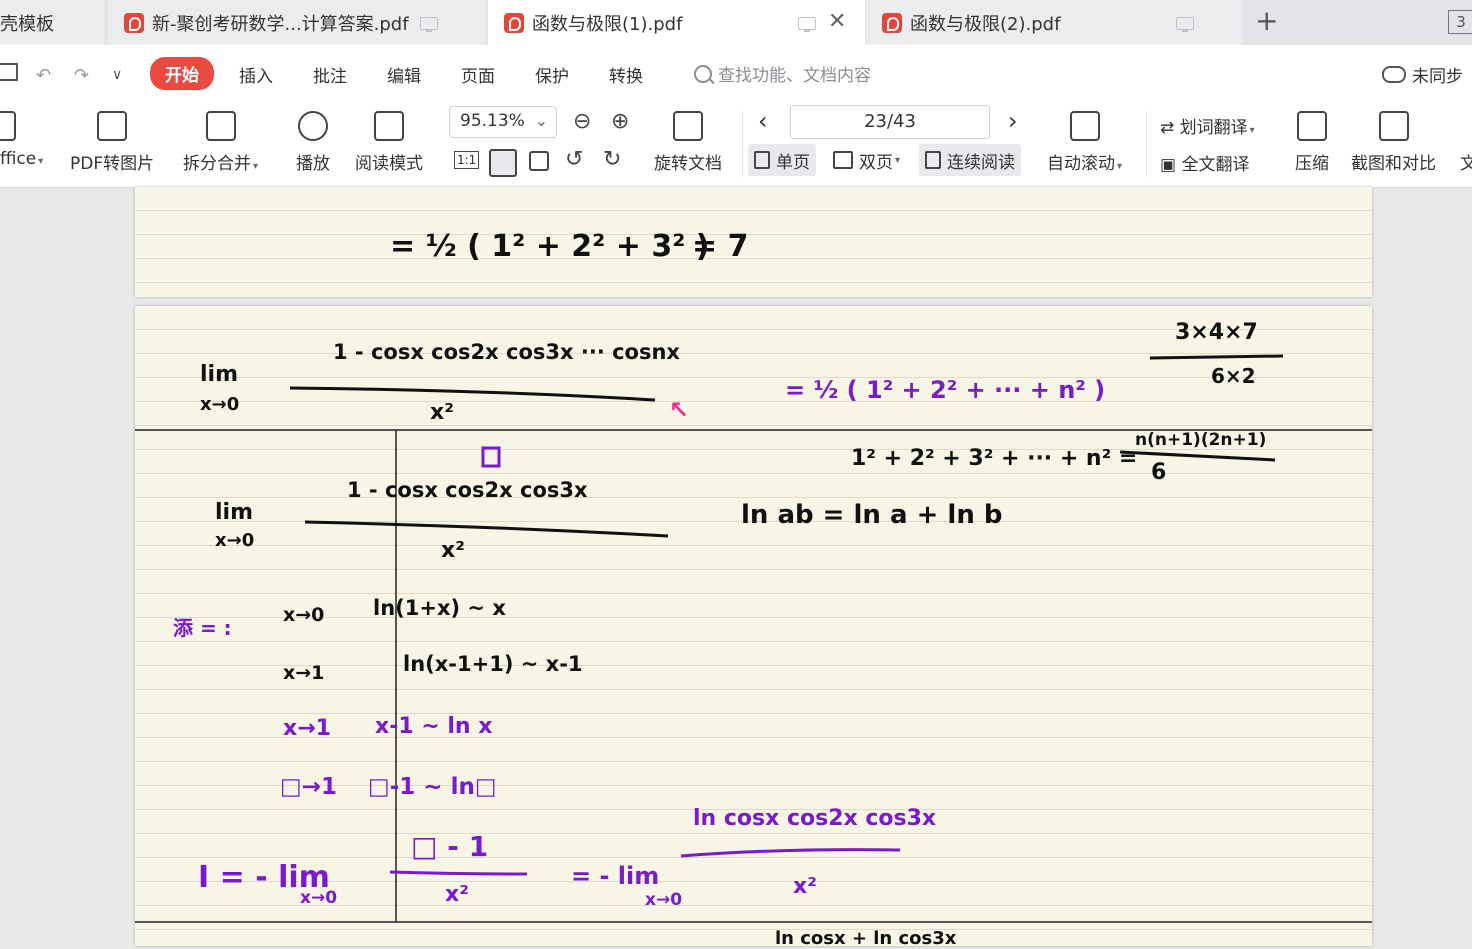 This screenshot has height=949, width=1472. What do you see at coordinates (134, 22) in the screenshot?
I see `pdf-icon` at bounding box center [134, 22].